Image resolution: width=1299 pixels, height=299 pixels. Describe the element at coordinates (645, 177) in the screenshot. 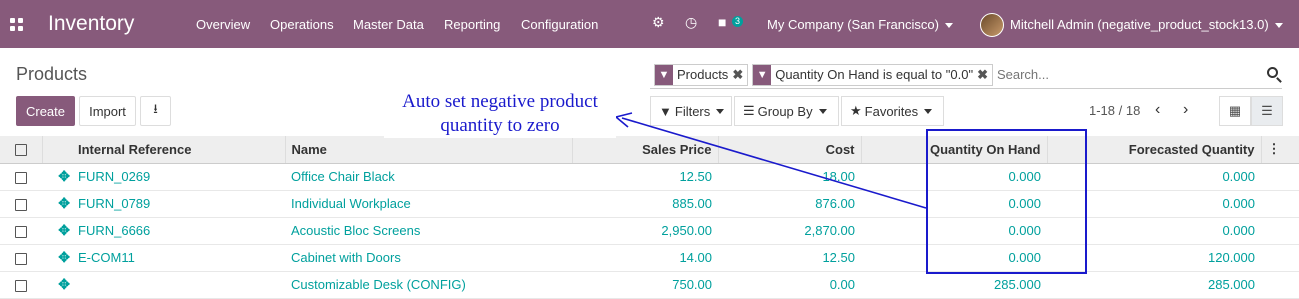

I see `cell-sales-price: 12.50` at that location.